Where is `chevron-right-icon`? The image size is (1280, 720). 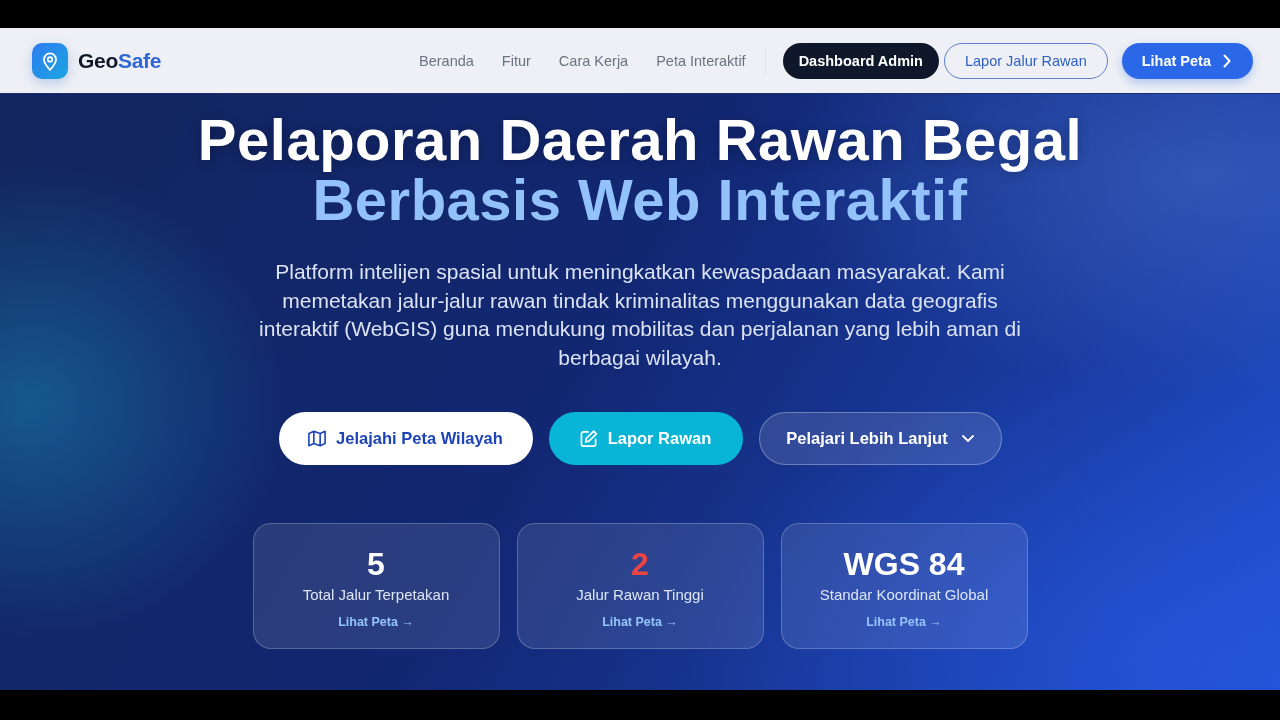 chevron-right-icon is located at coordinates (1227, 60).